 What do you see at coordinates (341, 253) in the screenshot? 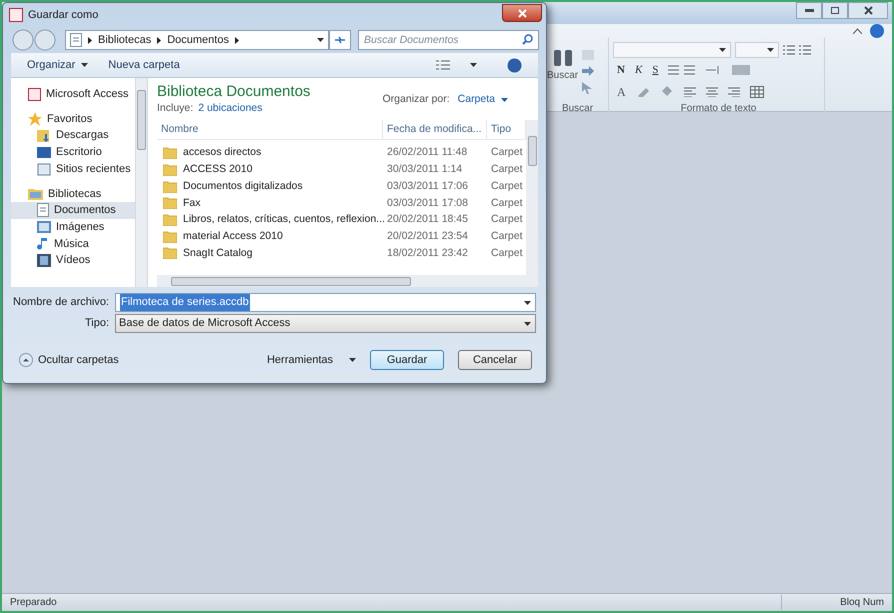
I see `file-row: SnagIt Catalog 18/02/2011 23:42 Carpet` at bounding box center [341, 253].